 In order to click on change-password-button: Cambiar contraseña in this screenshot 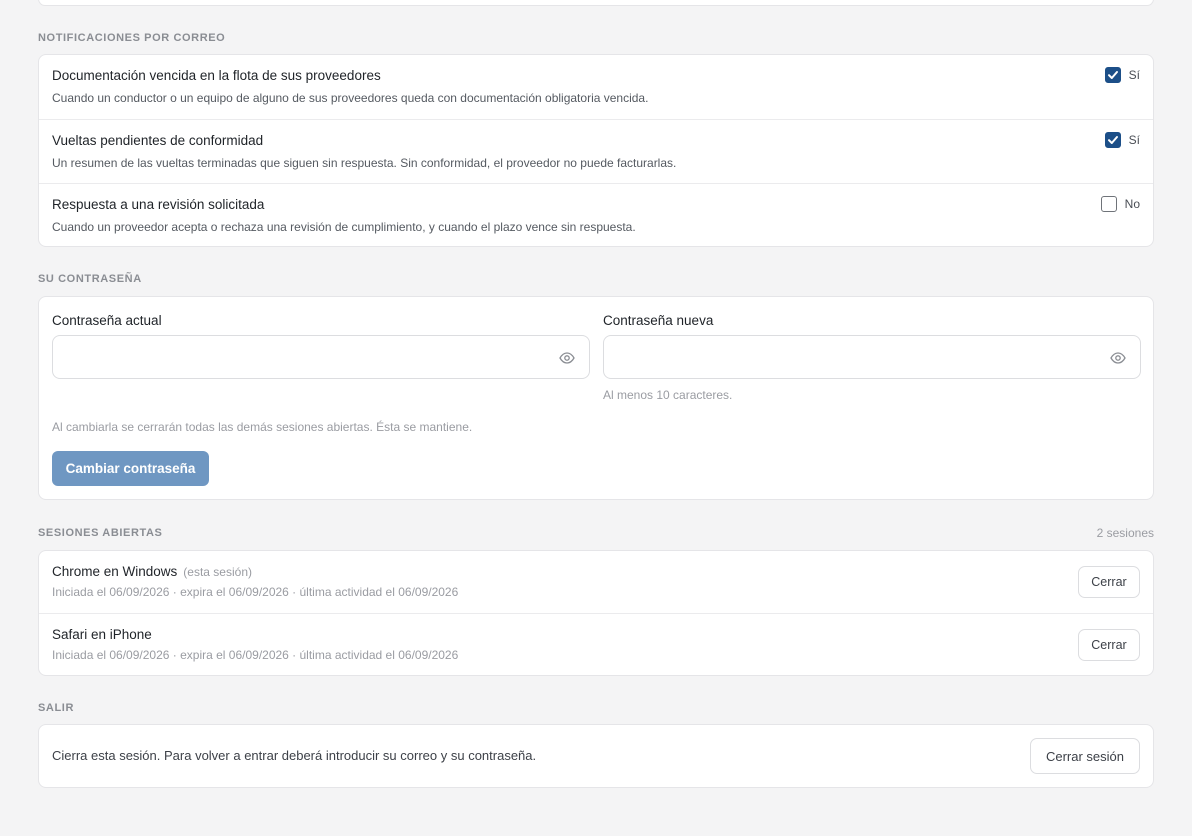, I will do `click(130, 468)`.